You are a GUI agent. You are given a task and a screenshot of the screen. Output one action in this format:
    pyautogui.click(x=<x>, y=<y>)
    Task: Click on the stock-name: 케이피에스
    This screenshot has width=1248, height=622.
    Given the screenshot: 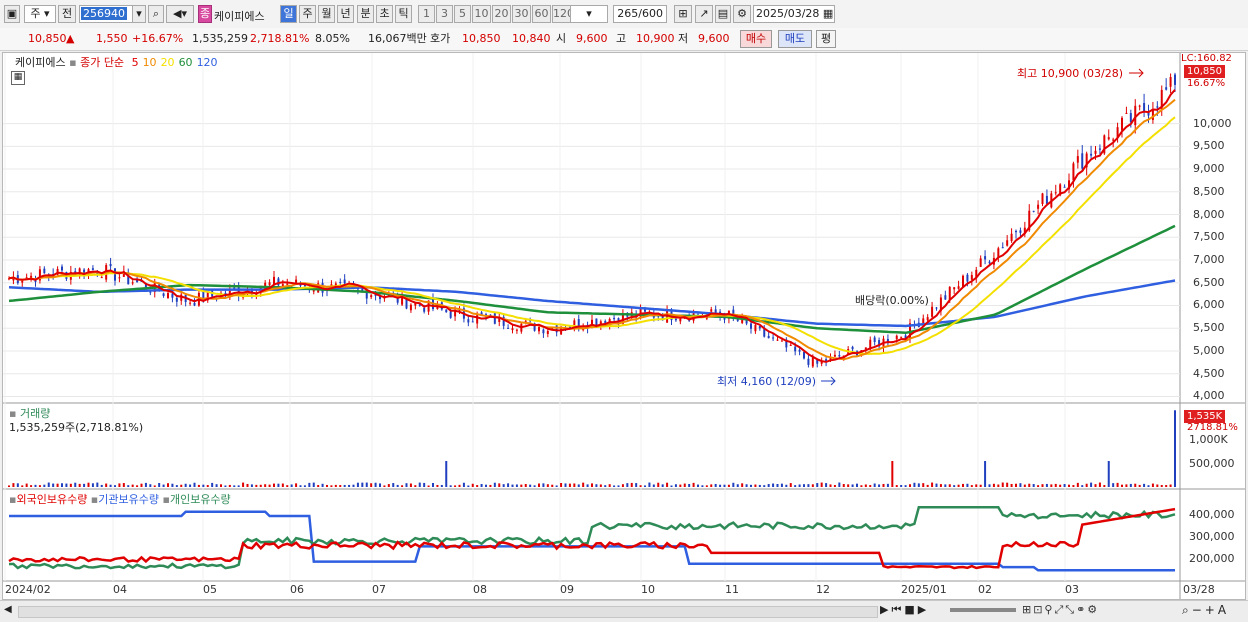 What is the action you would take?
    pyautogui.click(x=239, y=16)
    